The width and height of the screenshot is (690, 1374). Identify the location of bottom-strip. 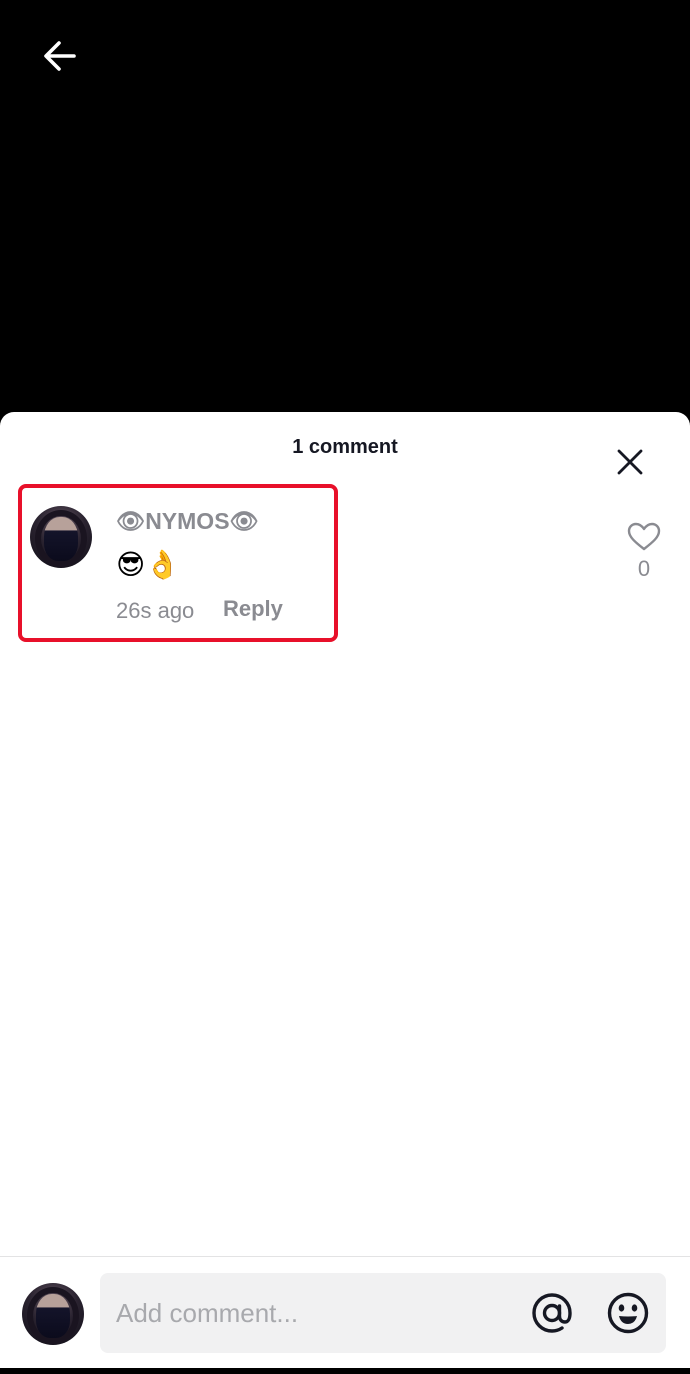
(345, 1371).